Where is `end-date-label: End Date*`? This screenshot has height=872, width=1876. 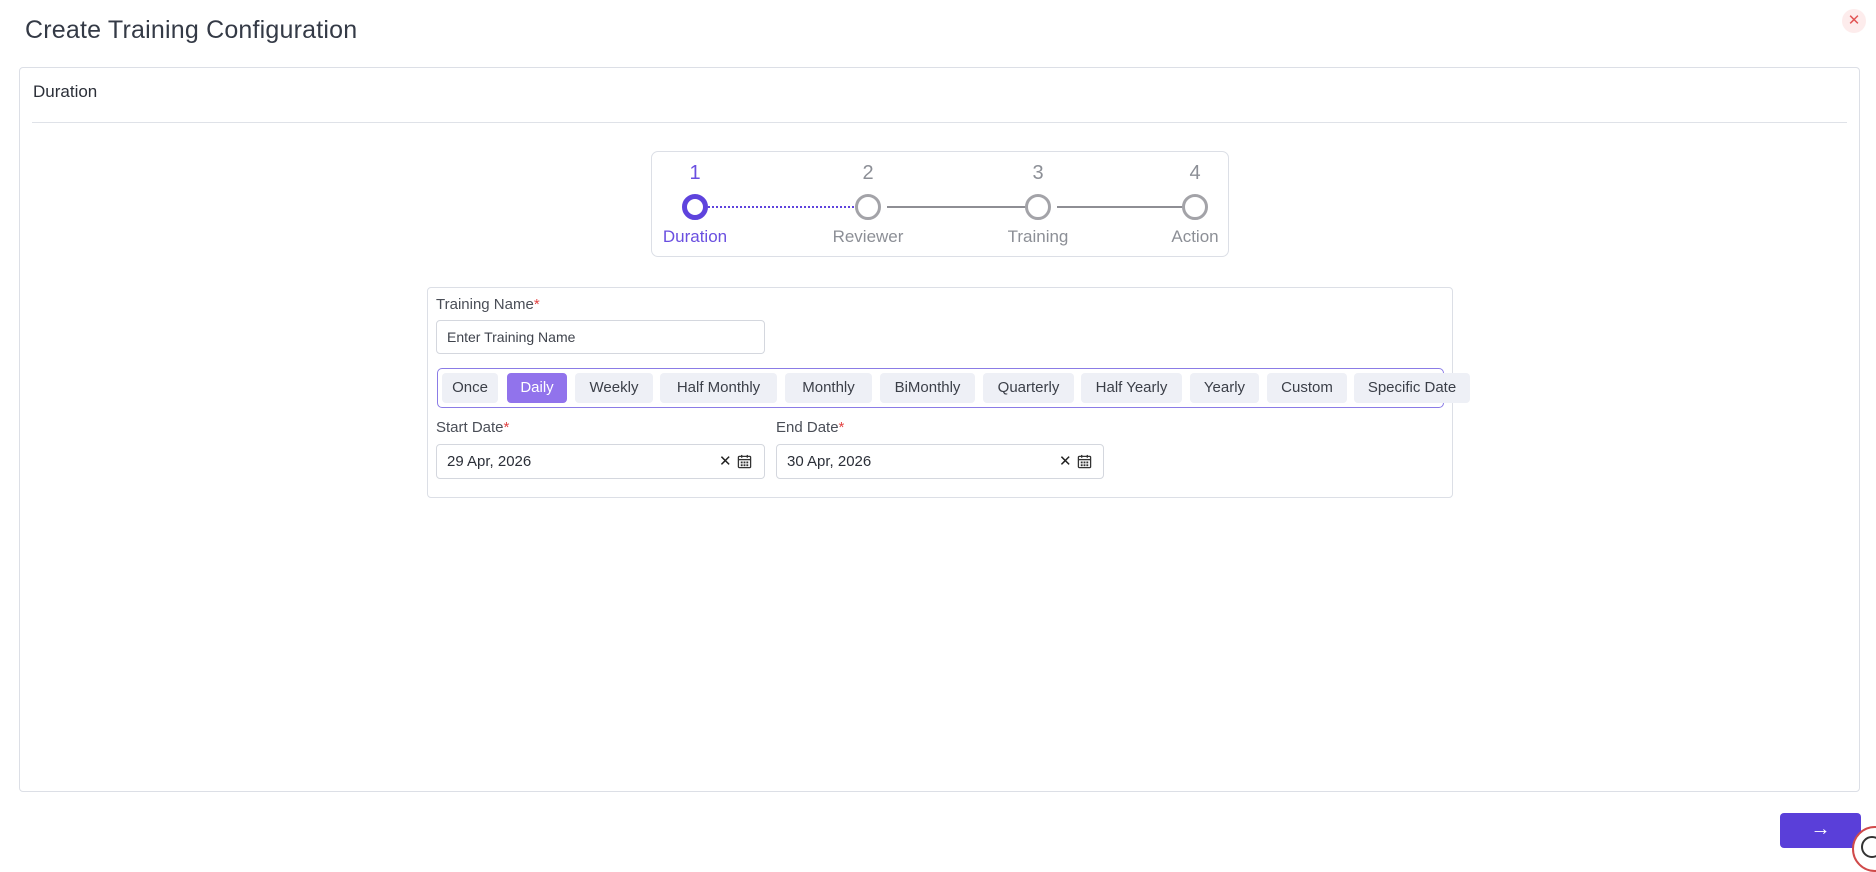 end-date-label: End Date* is located at coordinates (810, 427).